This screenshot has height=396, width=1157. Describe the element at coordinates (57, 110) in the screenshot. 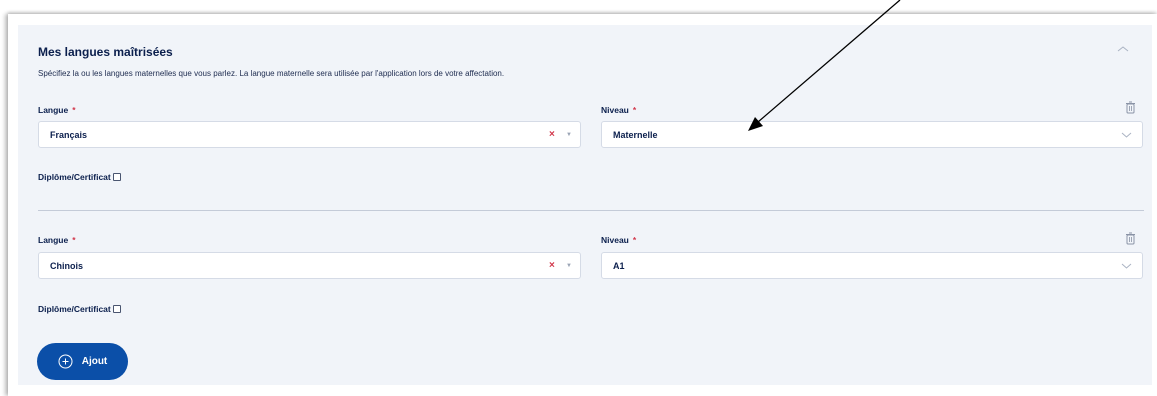

I see `language-label-1: Langue *` at that location.